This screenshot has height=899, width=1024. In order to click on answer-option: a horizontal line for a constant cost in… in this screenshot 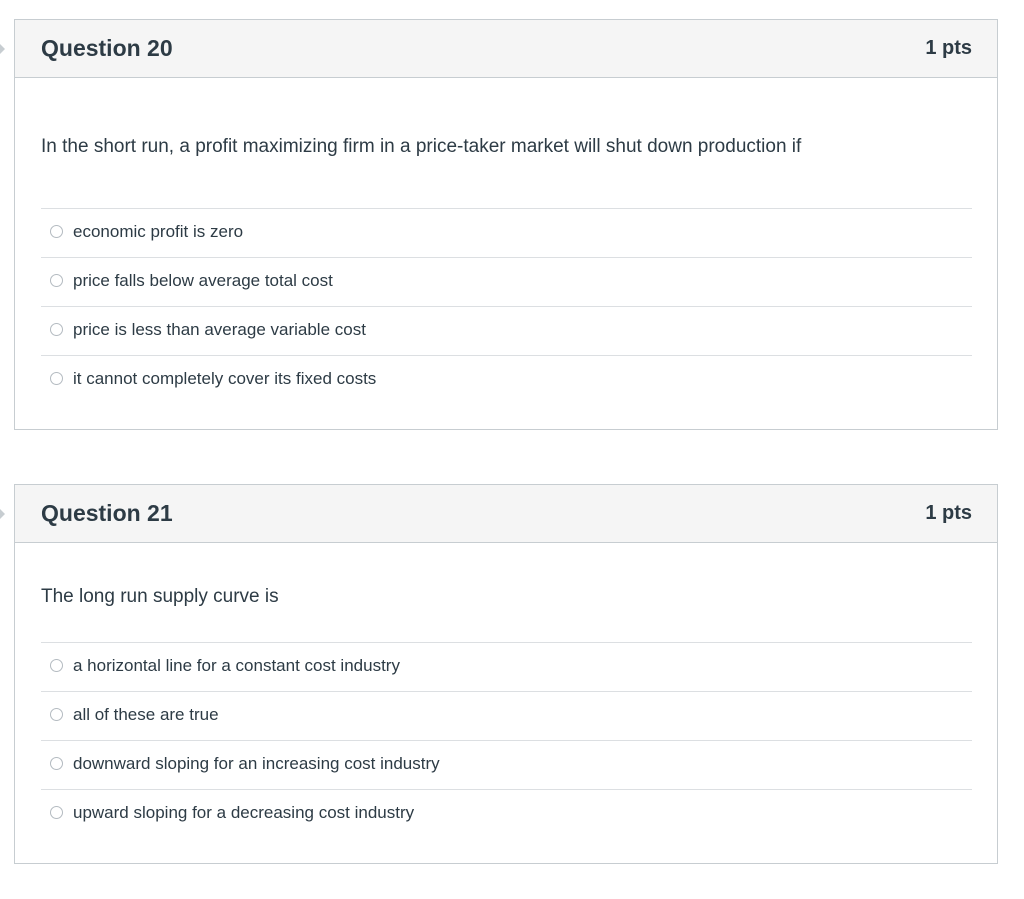, I will do `click(506, 666)`.